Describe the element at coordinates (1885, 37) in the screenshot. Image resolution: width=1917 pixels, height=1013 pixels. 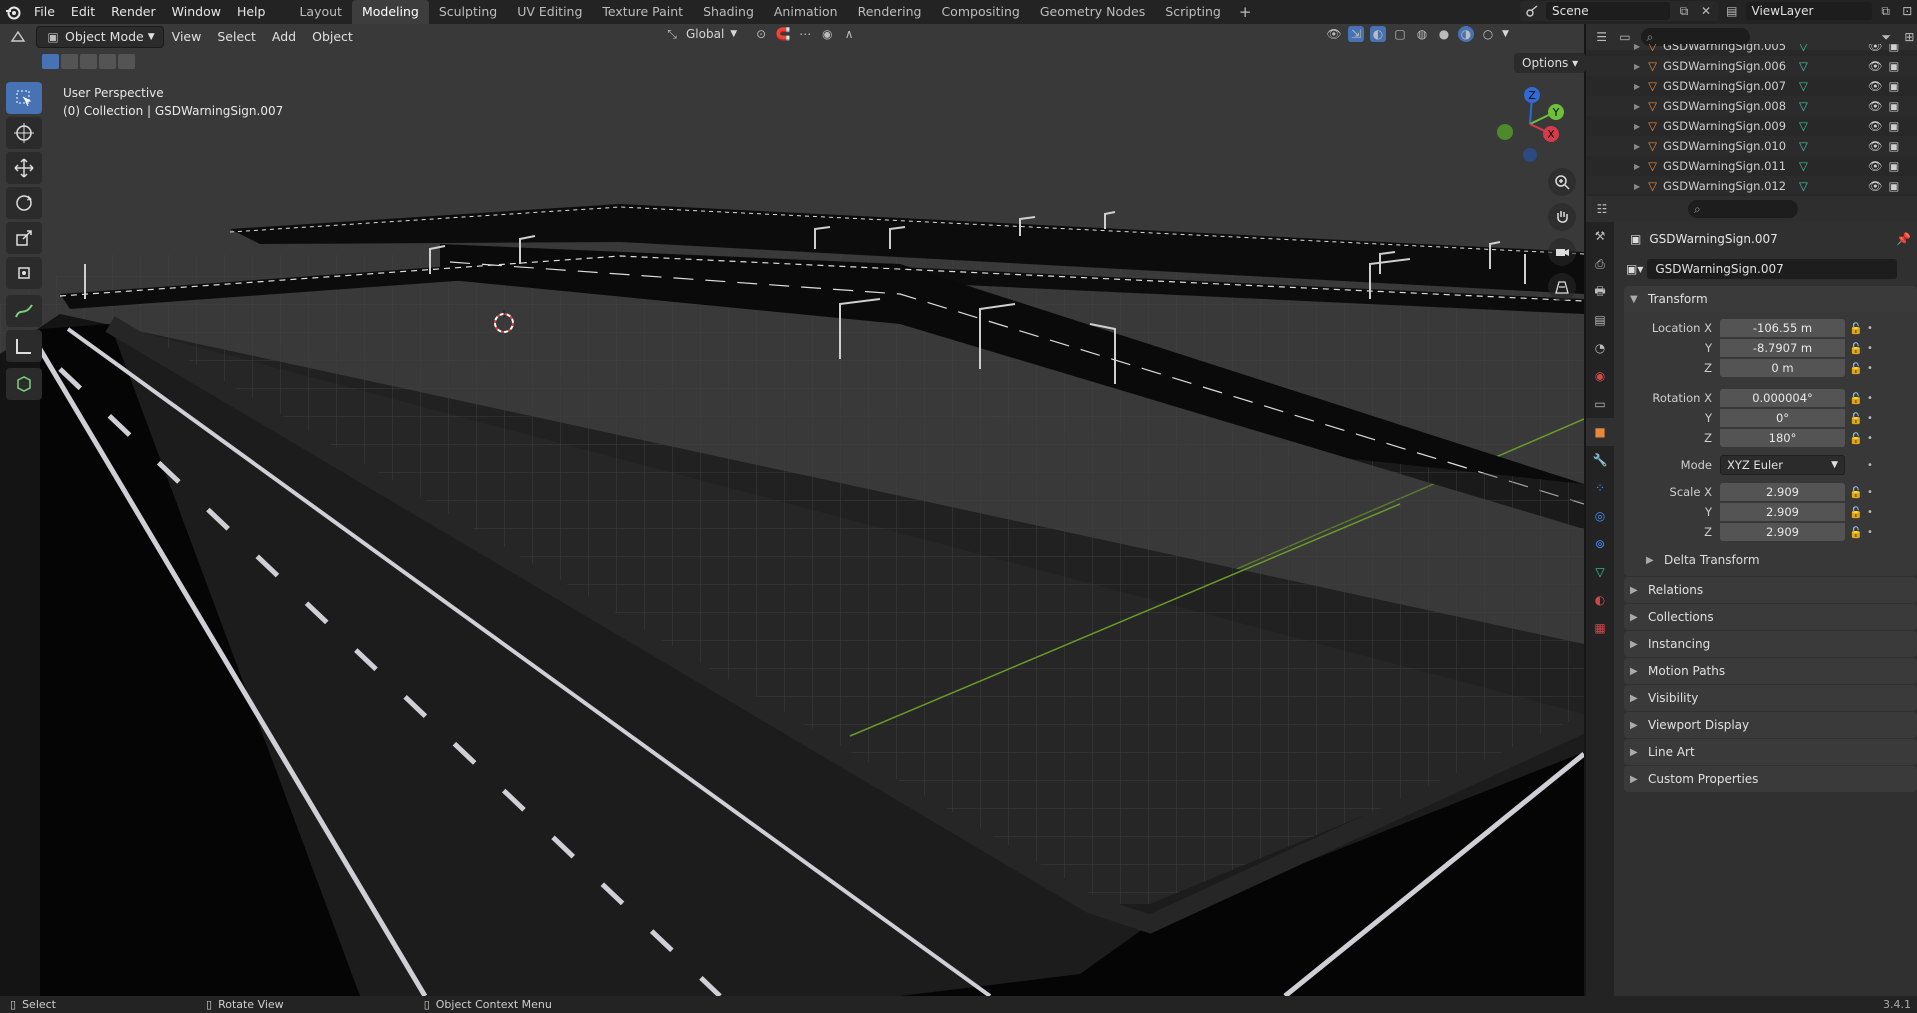
I see `filter-icon: ⏷` at that location.